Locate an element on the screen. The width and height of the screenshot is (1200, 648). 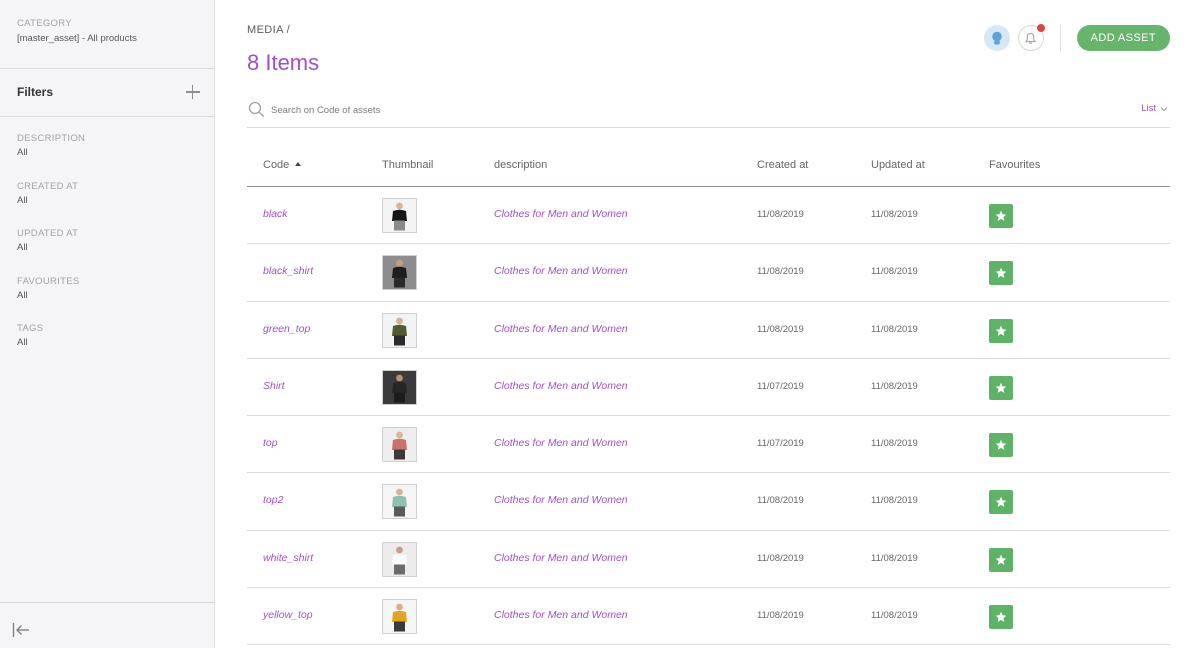
asset-code-link: white_shirt is located at coordinates (288, 558).